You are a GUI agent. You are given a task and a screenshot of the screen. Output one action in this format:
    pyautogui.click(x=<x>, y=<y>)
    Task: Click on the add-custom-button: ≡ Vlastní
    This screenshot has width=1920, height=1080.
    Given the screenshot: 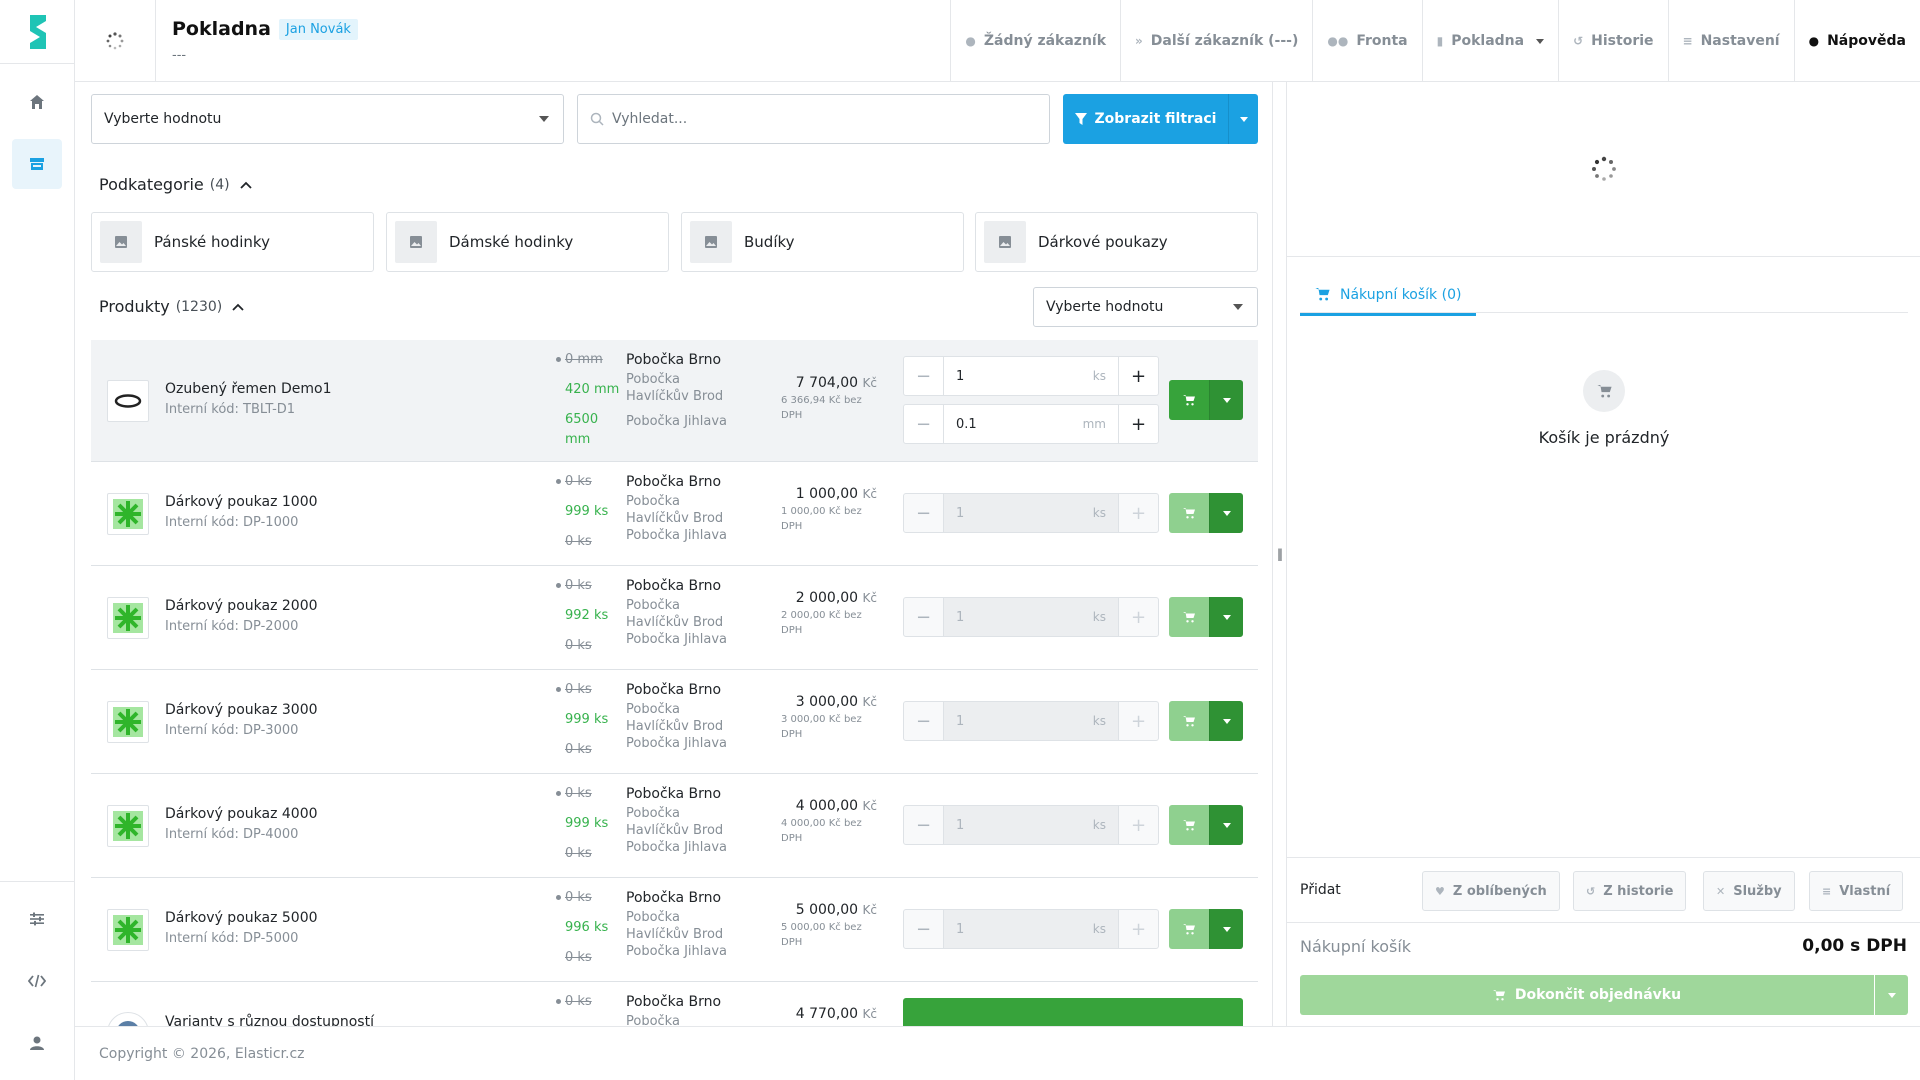 What is the action you would take?
    pyautogui.click(x=1856, y=891)
    